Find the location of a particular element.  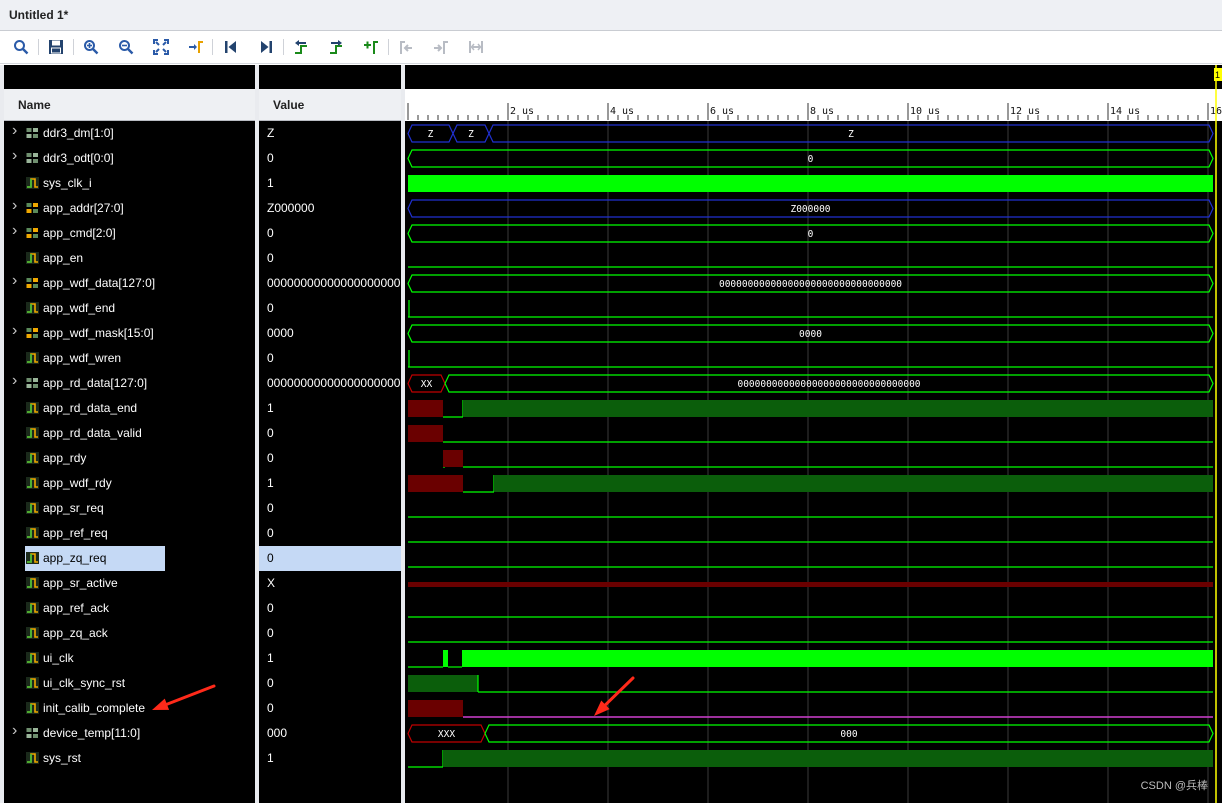

signal-name: app_rdy is located at coordinates (65, 458).